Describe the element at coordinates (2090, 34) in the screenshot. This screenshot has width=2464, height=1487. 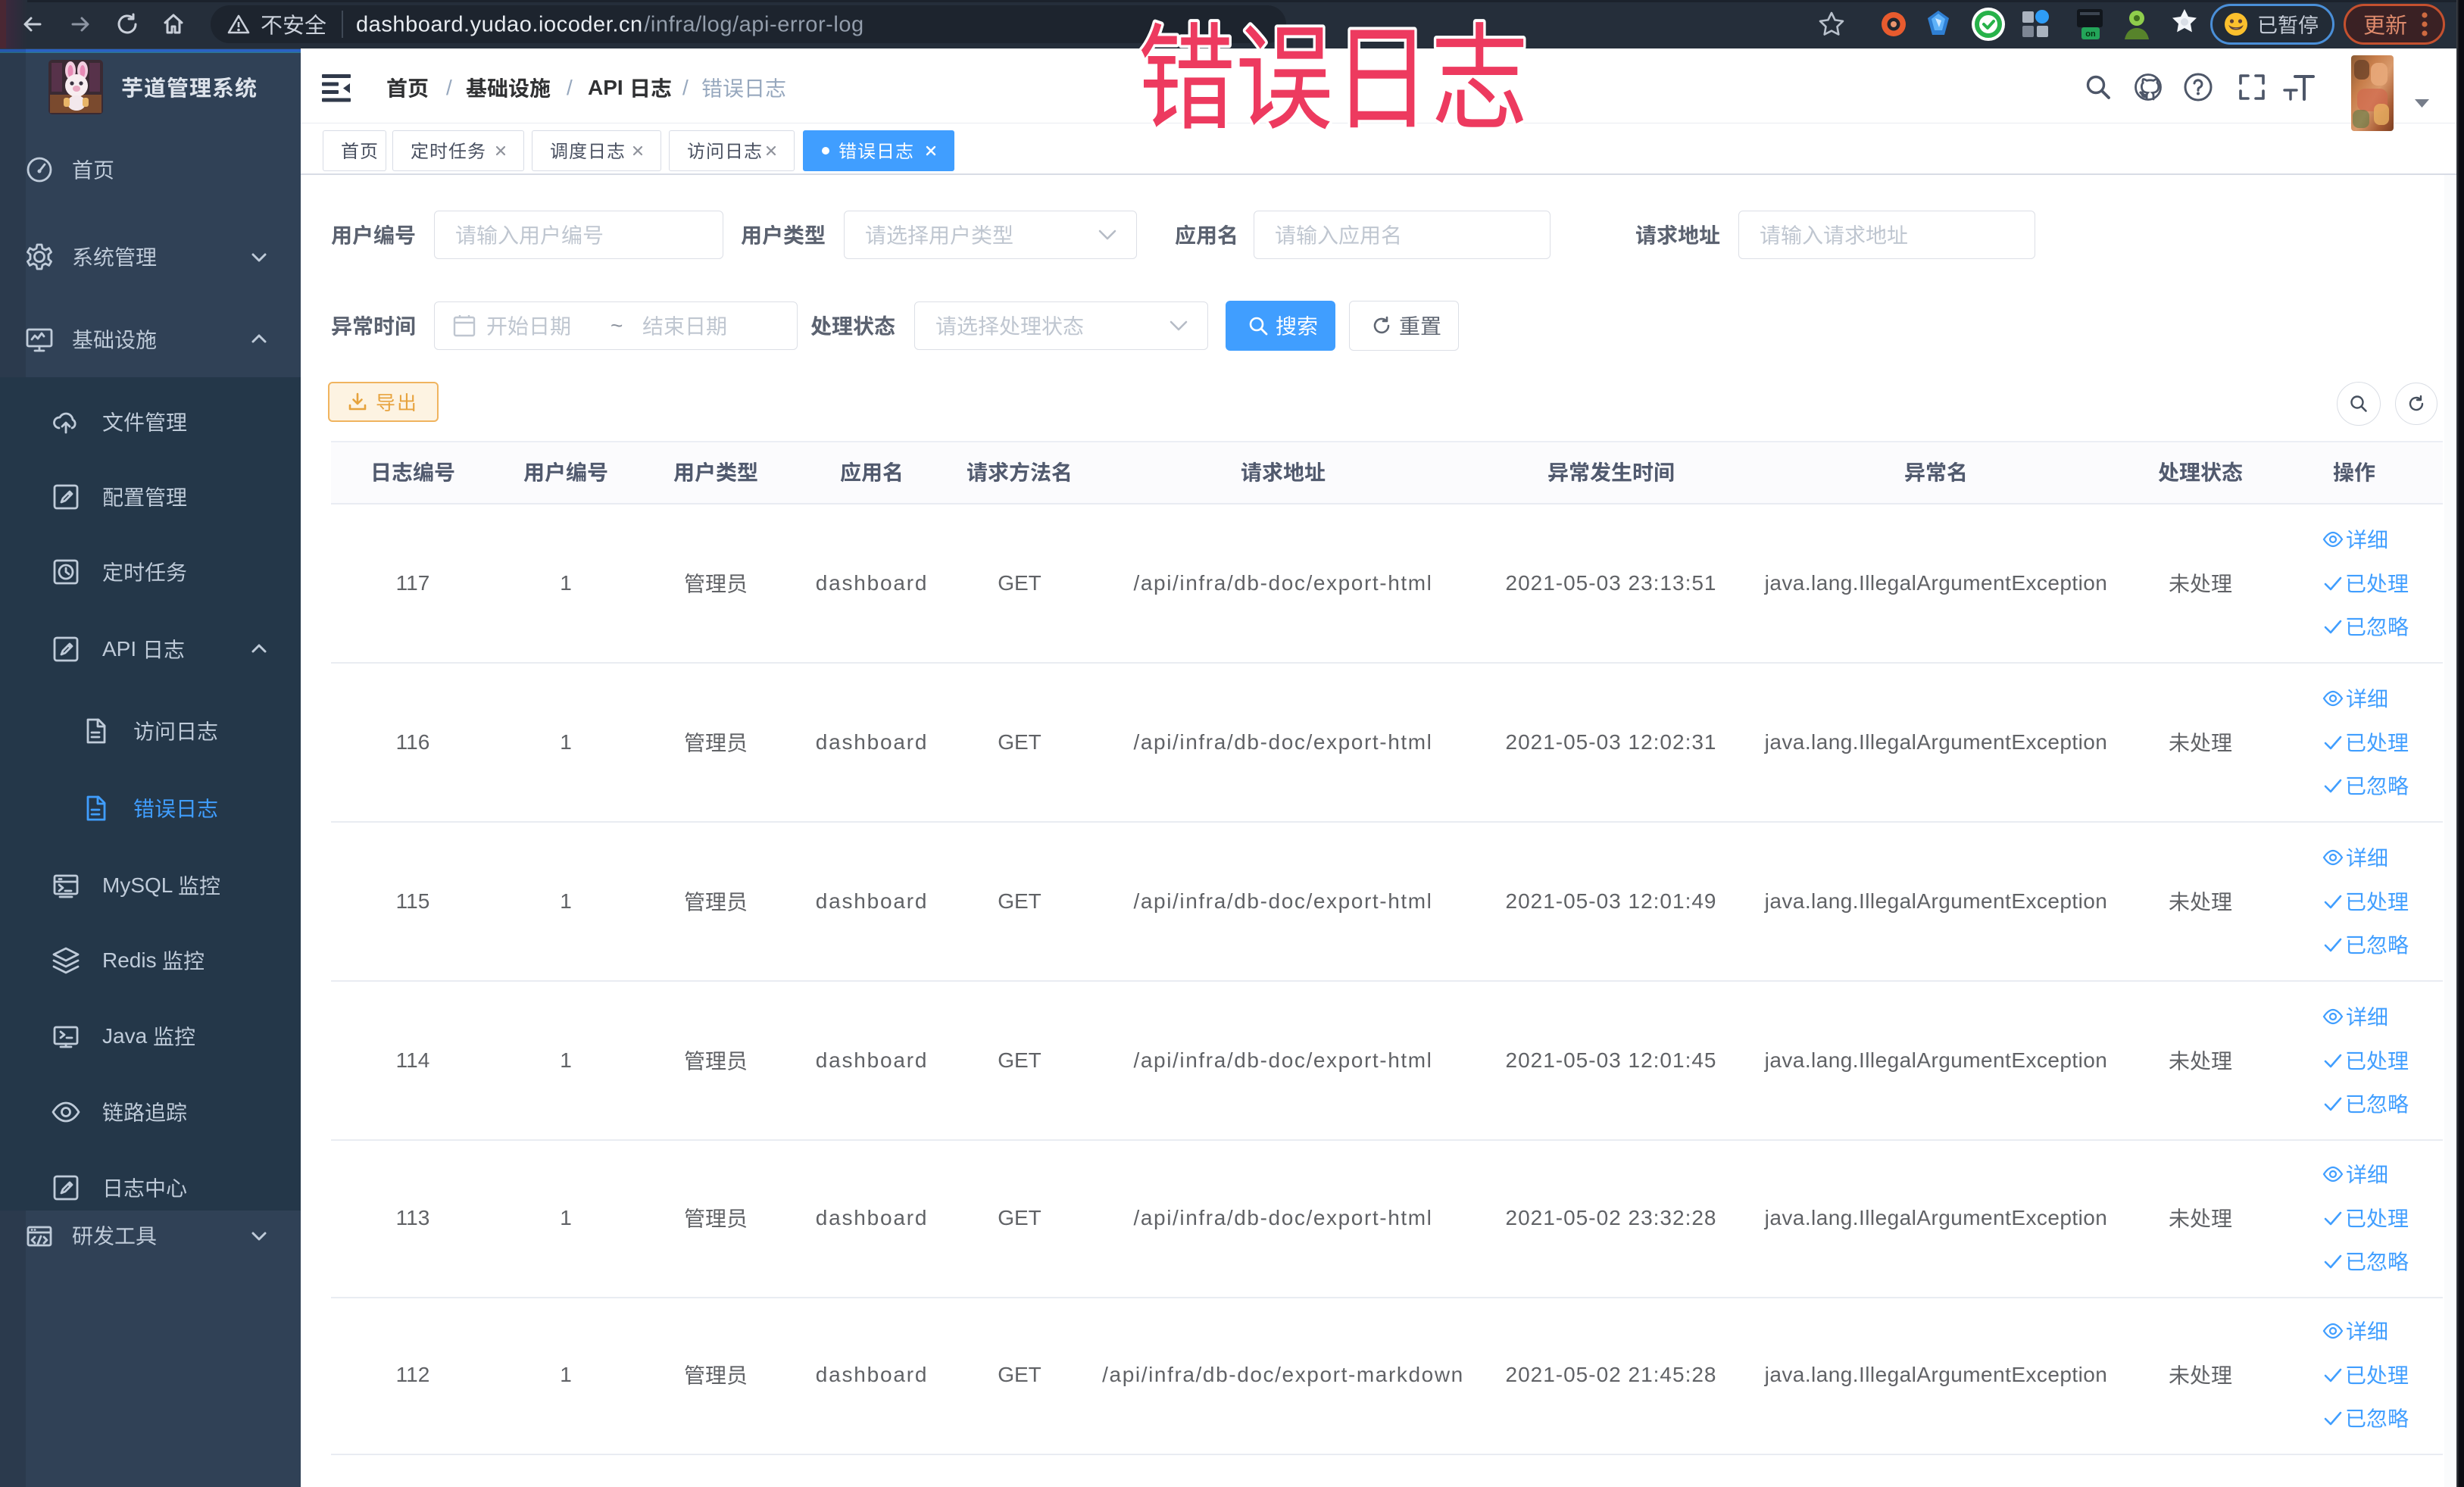
I see `svg-text: on` at that location.